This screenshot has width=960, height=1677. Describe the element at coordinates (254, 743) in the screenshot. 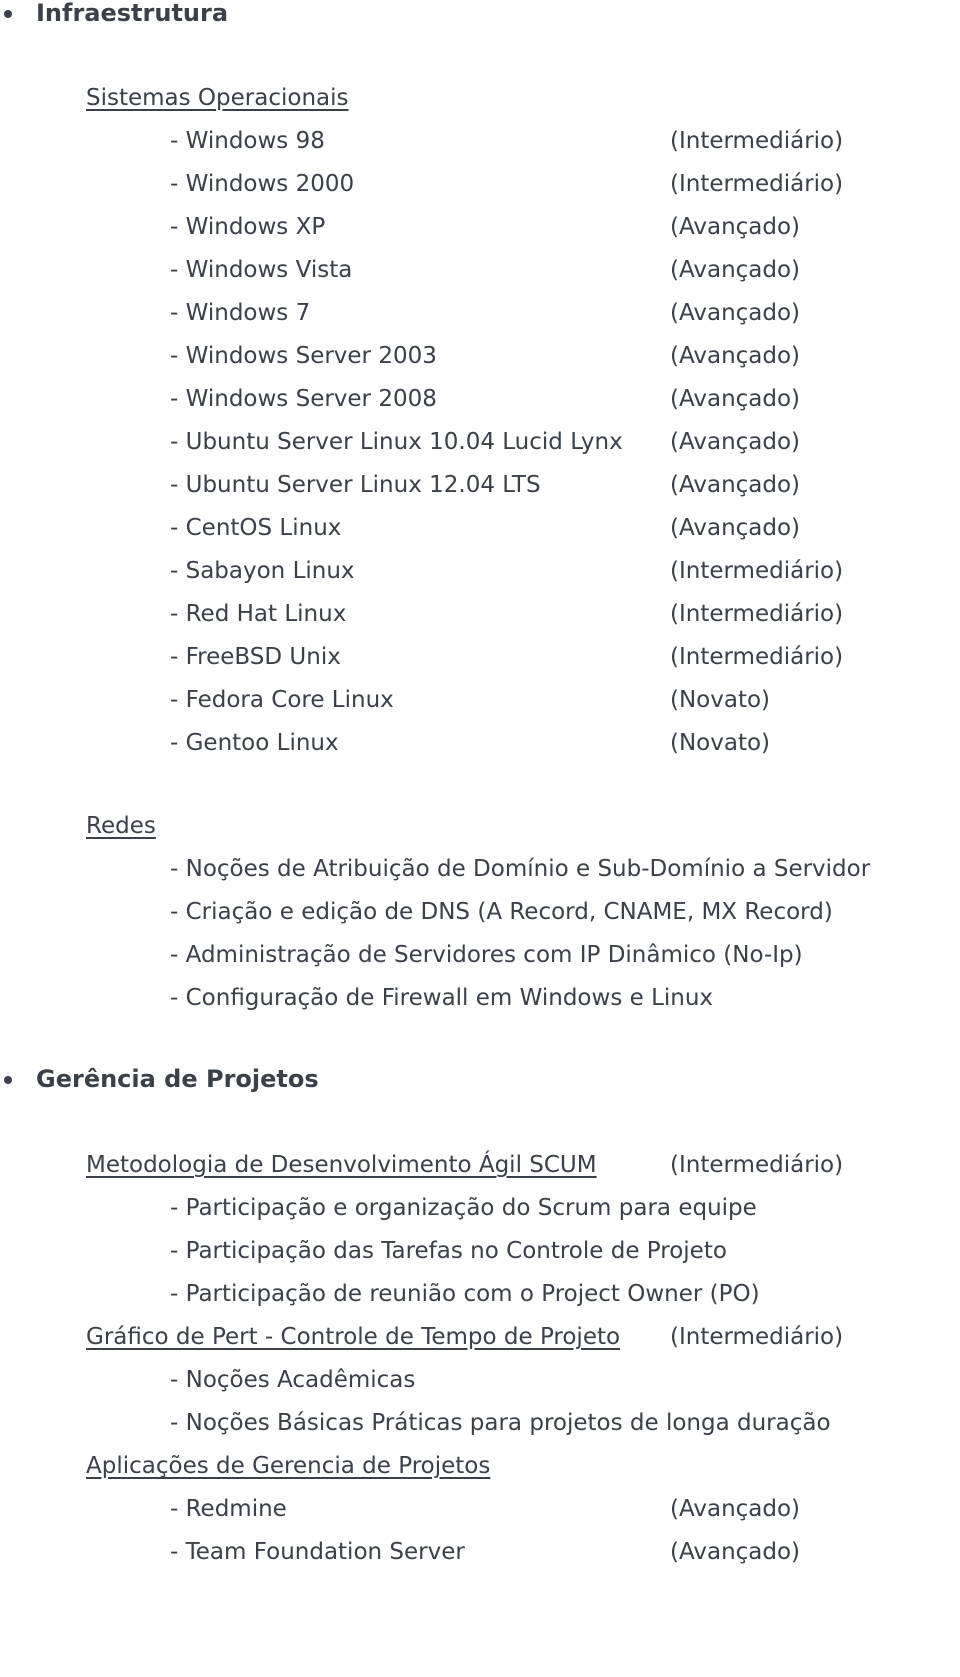

I see `os-item-name: - Gentoo Linux` at that location.